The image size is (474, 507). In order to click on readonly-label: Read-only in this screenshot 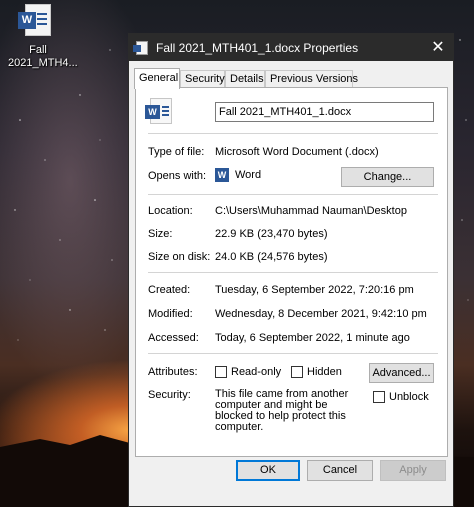, I will do `click(256, 372)`.